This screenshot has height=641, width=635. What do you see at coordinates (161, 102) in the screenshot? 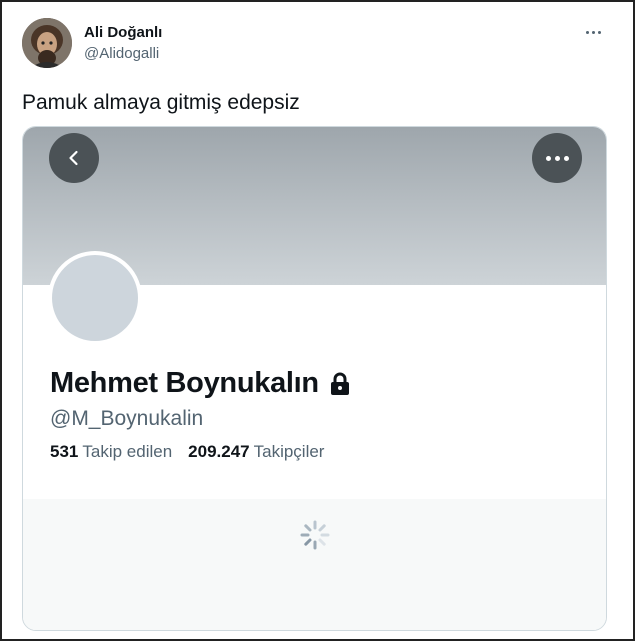
I see `tweet-text: Pamuk almaya gitmiş edepsiz` at bounding box center [161, 102].